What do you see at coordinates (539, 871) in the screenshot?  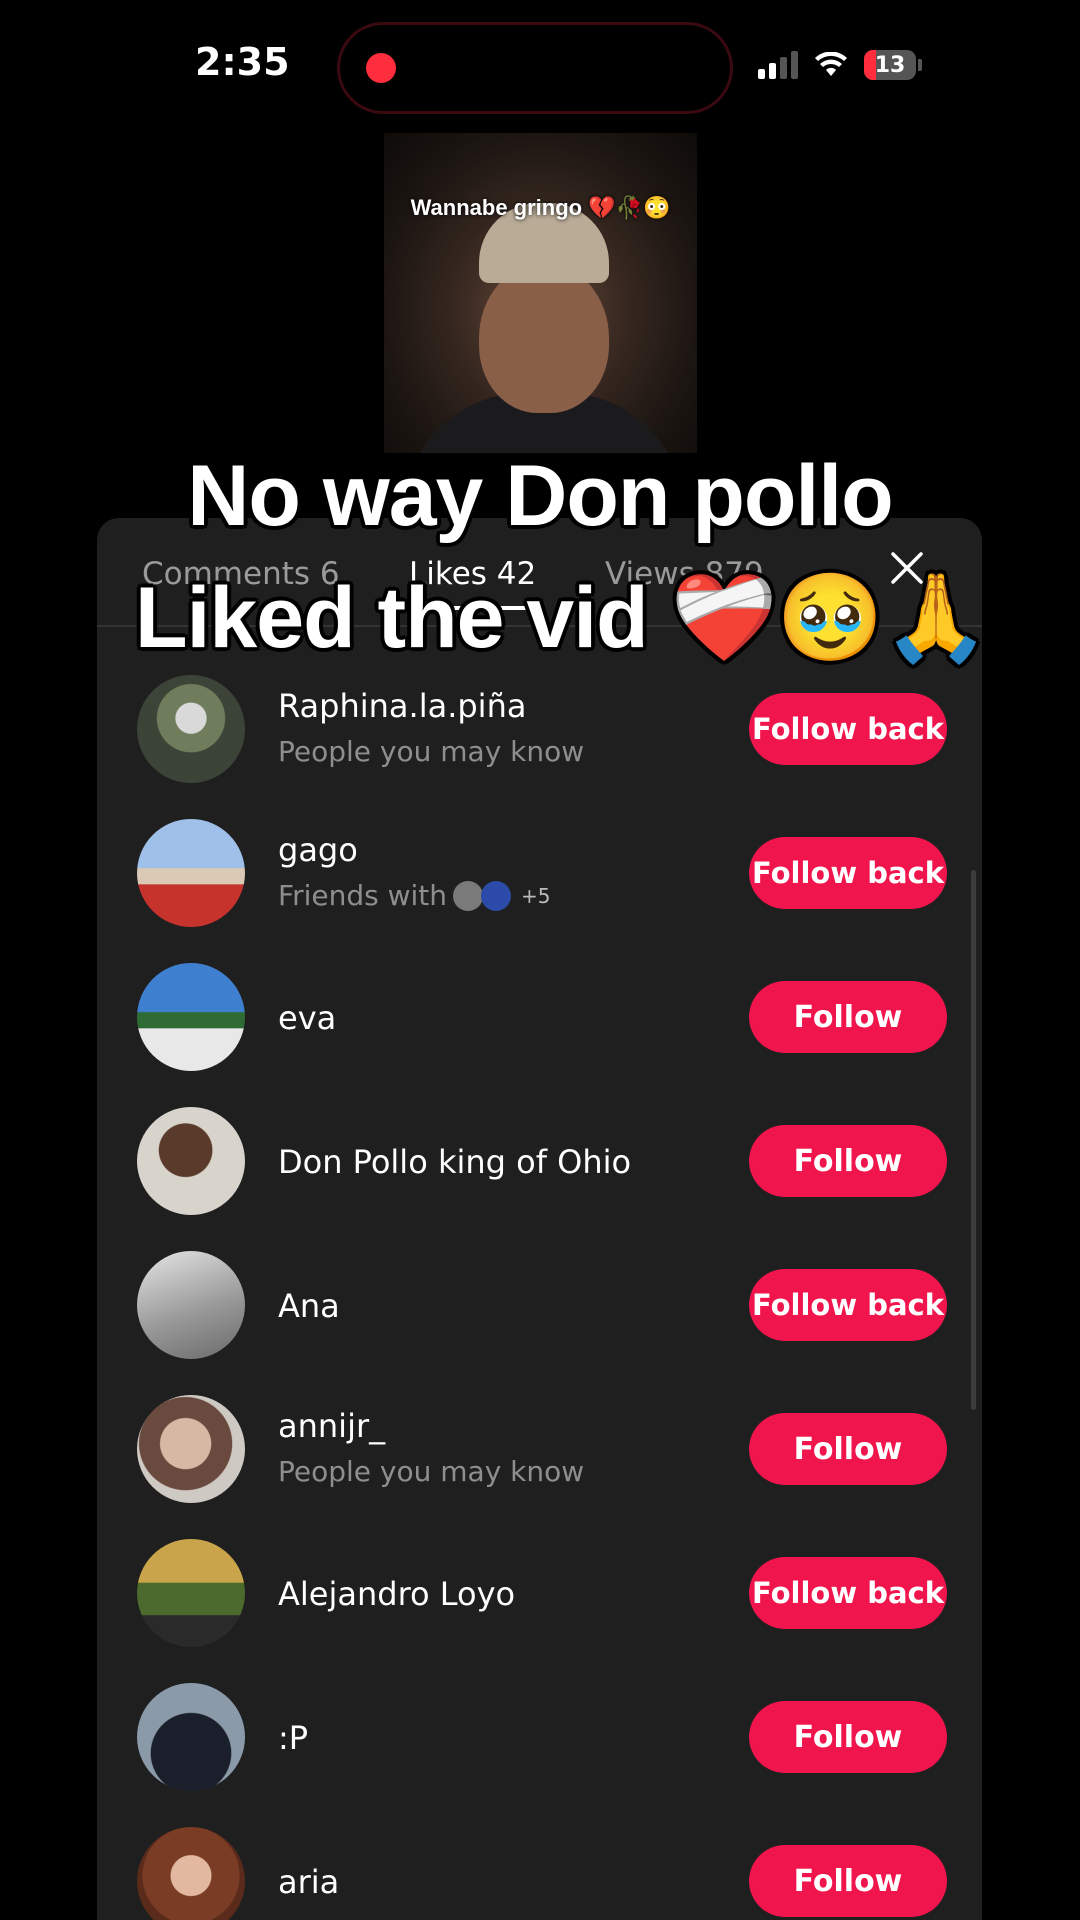 I see `list-item: gago Friends with +5 Follow back` at bounding box center [539, 871].